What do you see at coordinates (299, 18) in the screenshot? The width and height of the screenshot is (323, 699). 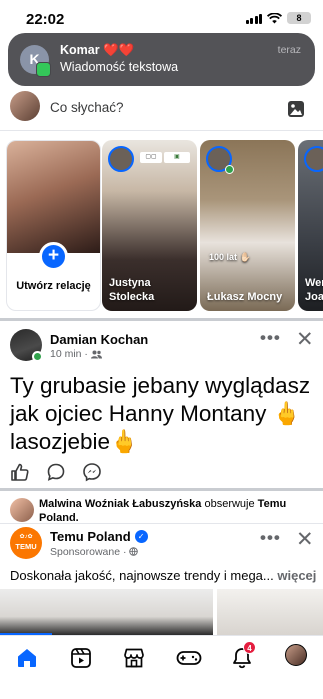 I see `battery-indicator: 8` at bounding box center [299, 18].